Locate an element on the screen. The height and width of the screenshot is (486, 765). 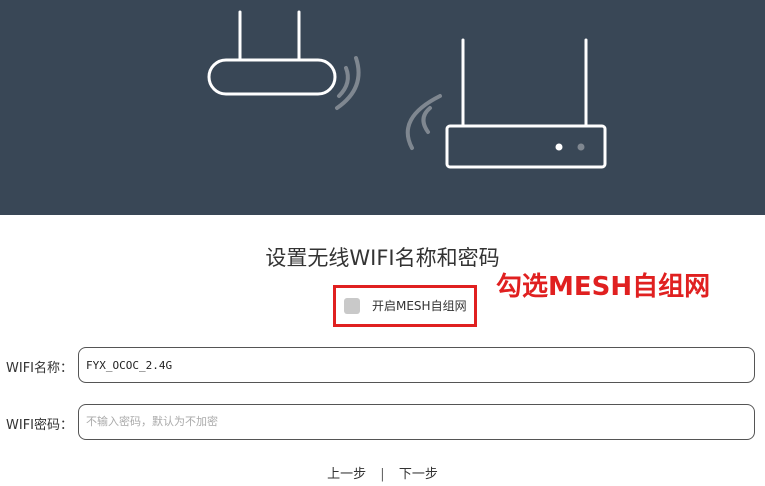
page-title: 设置无线WIFI名称和密码 is located at coordinates (382, 258).